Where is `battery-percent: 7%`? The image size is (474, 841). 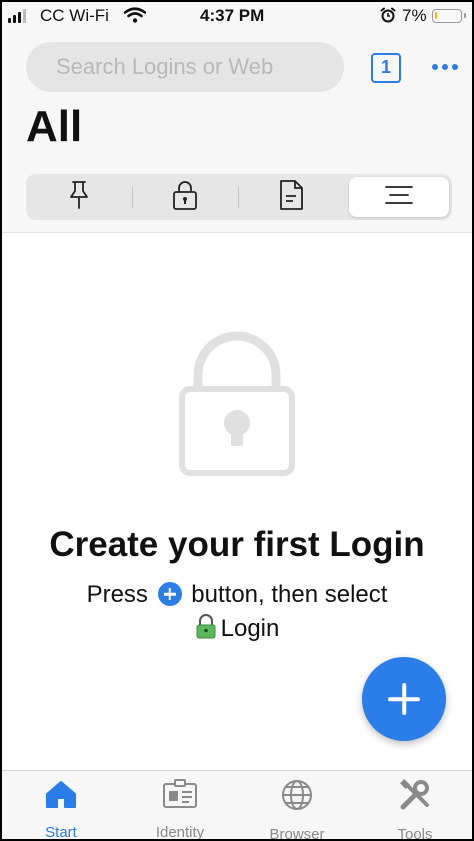
battery-percent: 7% is located at coordinates (414, 15).